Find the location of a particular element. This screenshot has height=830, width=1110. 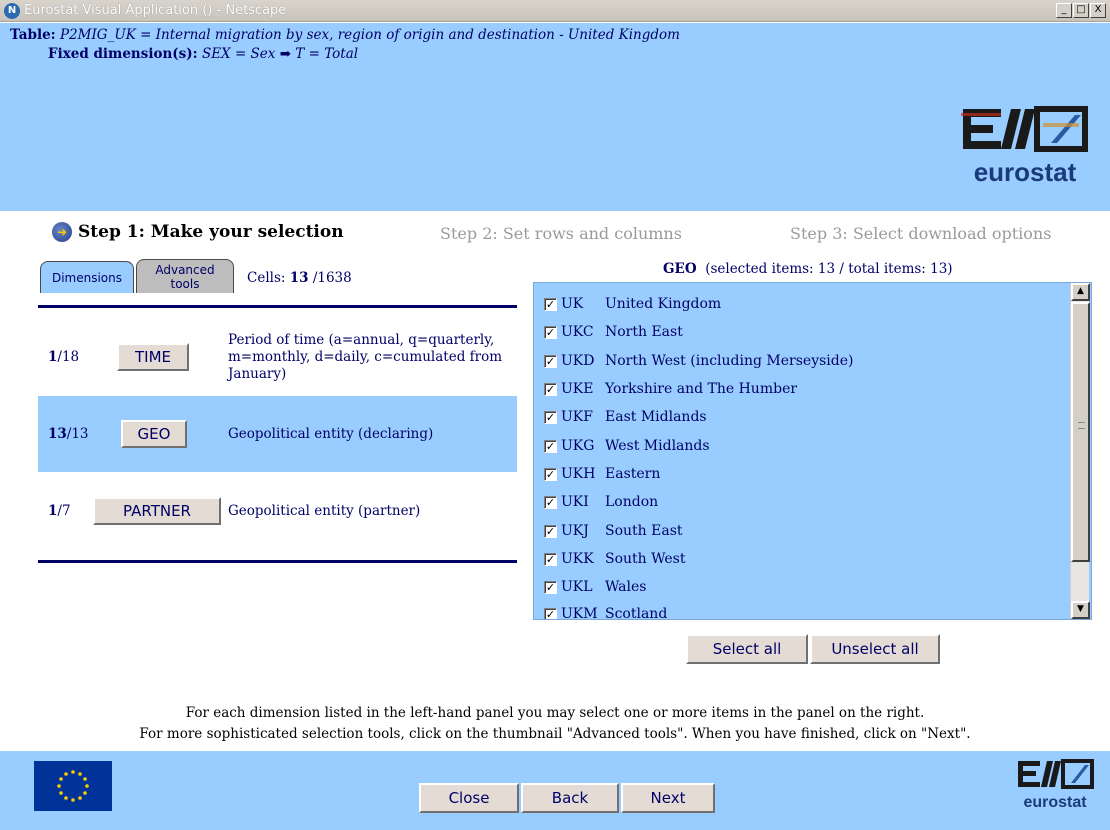

list-item: ✓ UKG West Midlands is located at coordinates (627, 446).